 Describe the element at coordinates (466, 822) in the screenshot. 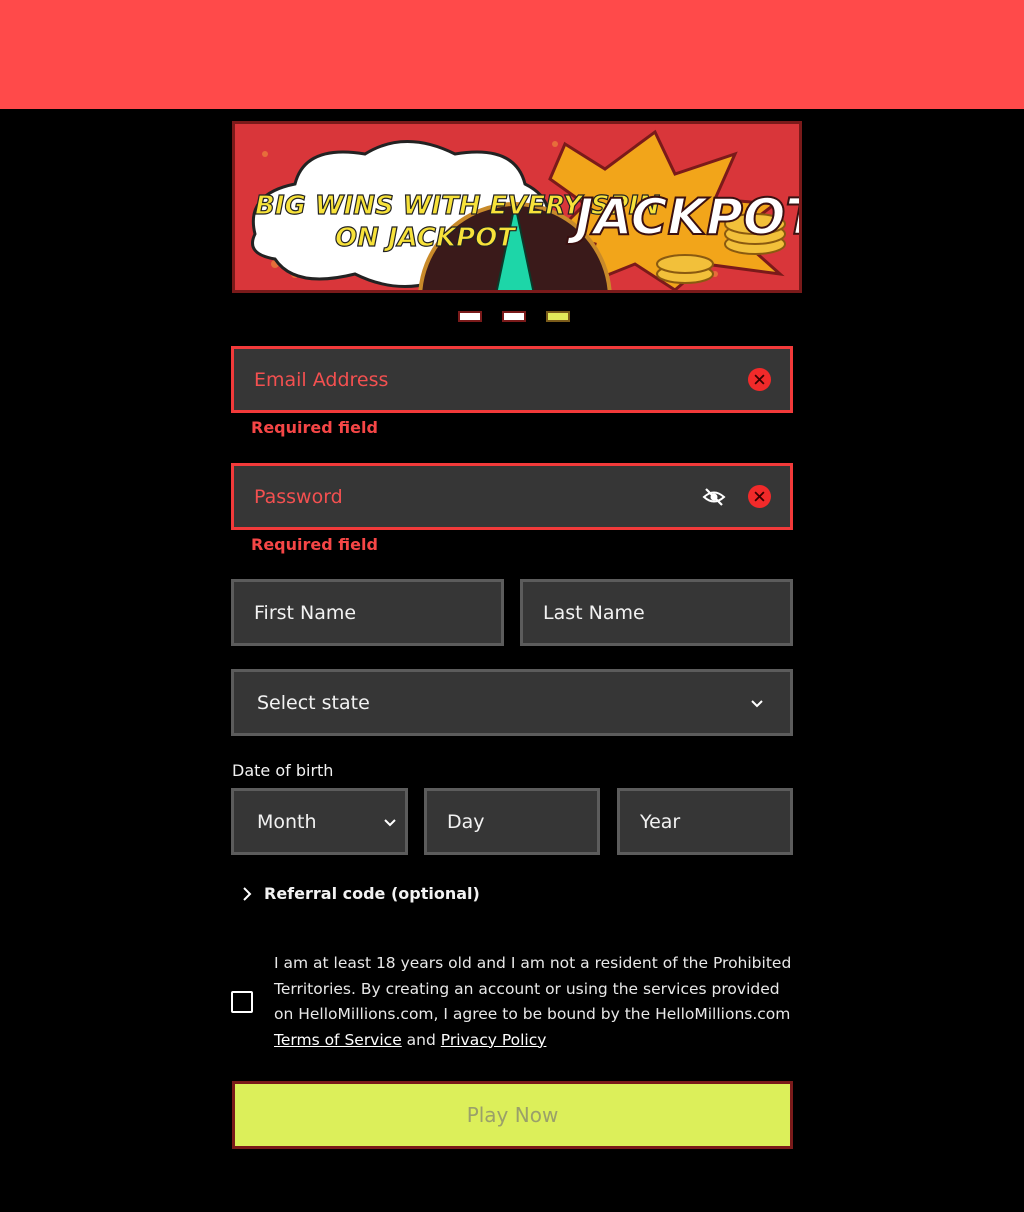

I see `dob-day-placeholder: Day` at that location.